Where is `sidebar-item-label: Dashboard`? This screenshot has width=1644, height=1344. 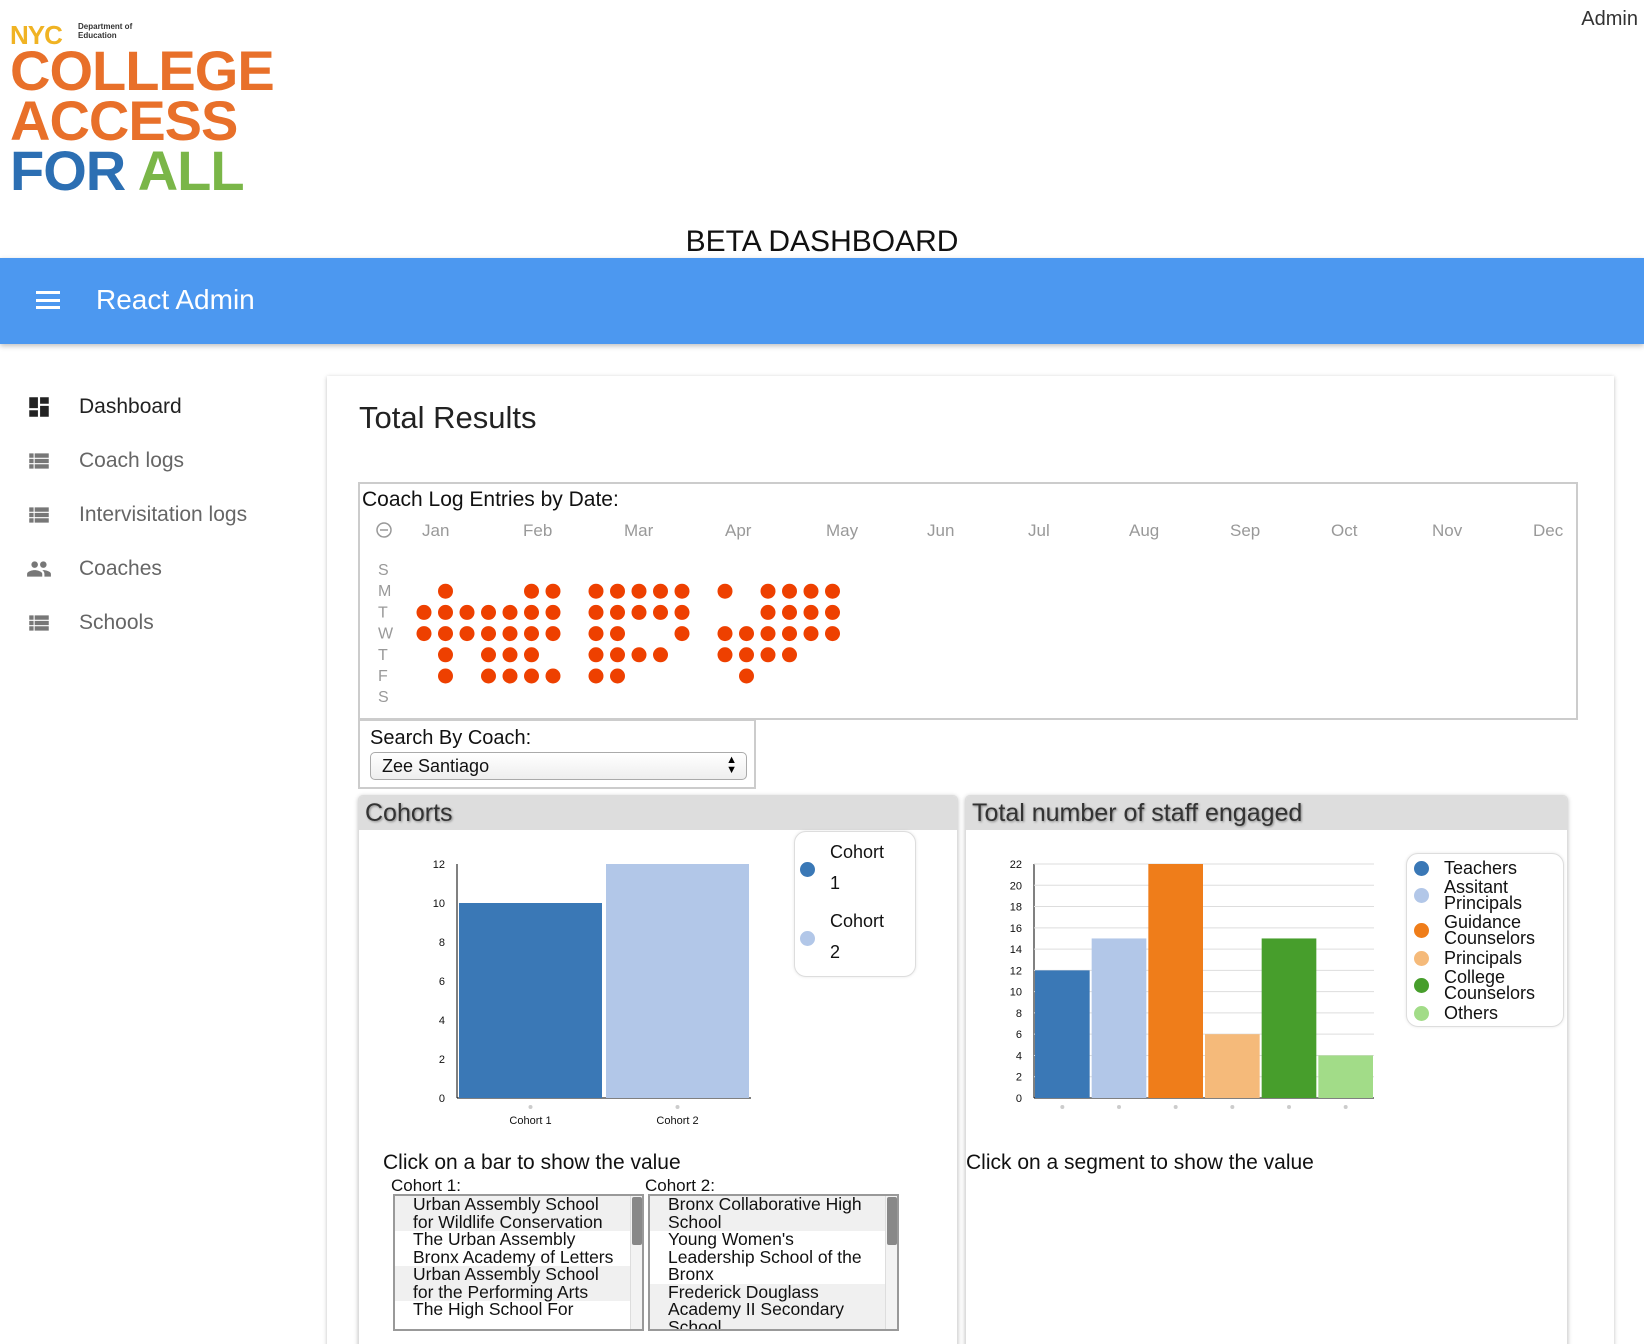 sidebar-item-label: Dashboard is located at coordinates (130, 406).